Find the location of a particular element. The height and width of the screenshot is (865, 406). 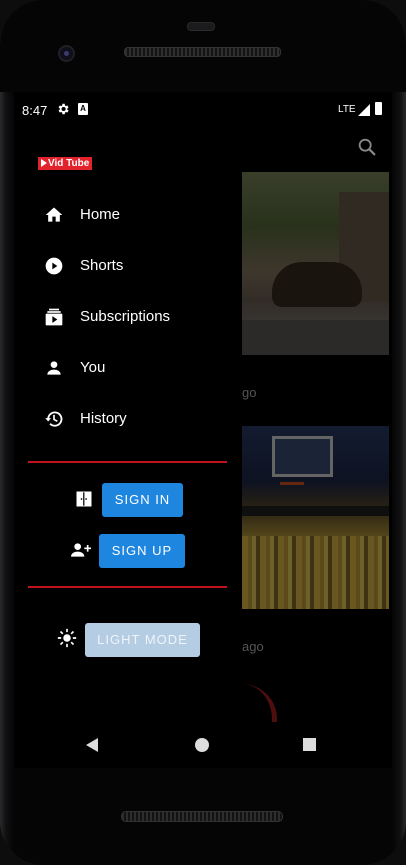

nav-item-label: History is located at coordinates (103, 418).